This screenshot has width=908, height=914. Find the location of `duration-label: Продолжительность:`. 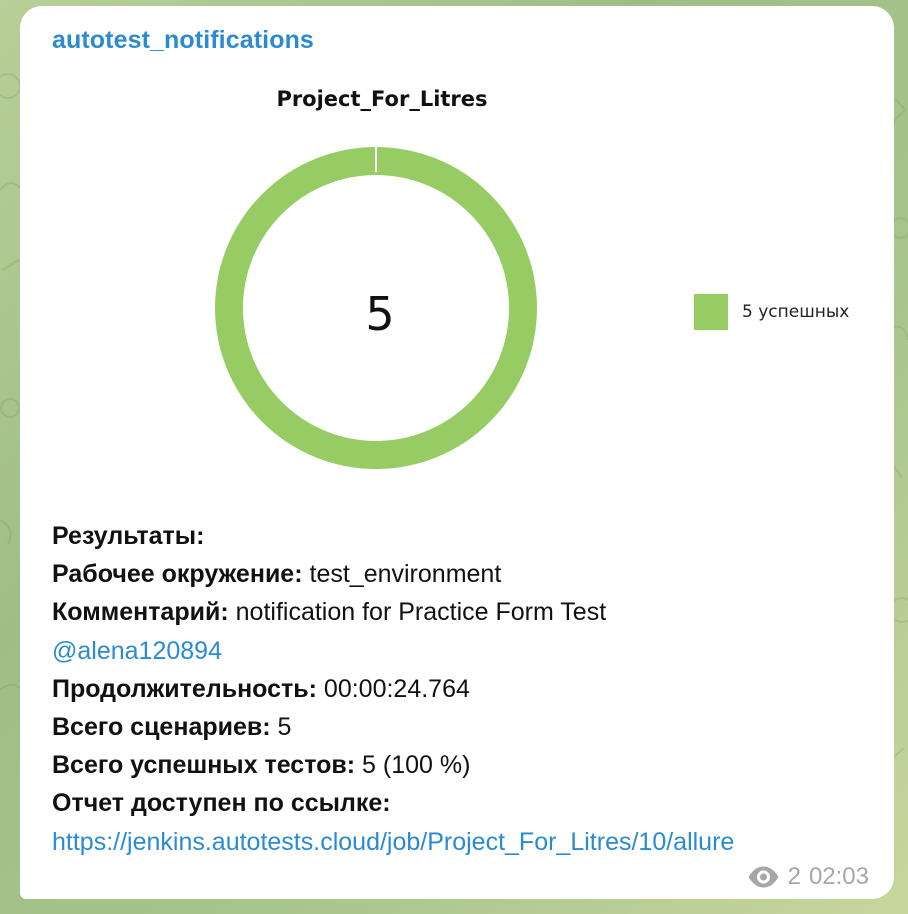

duration-label: Продолжительность: is located at coordinates (184, 688).